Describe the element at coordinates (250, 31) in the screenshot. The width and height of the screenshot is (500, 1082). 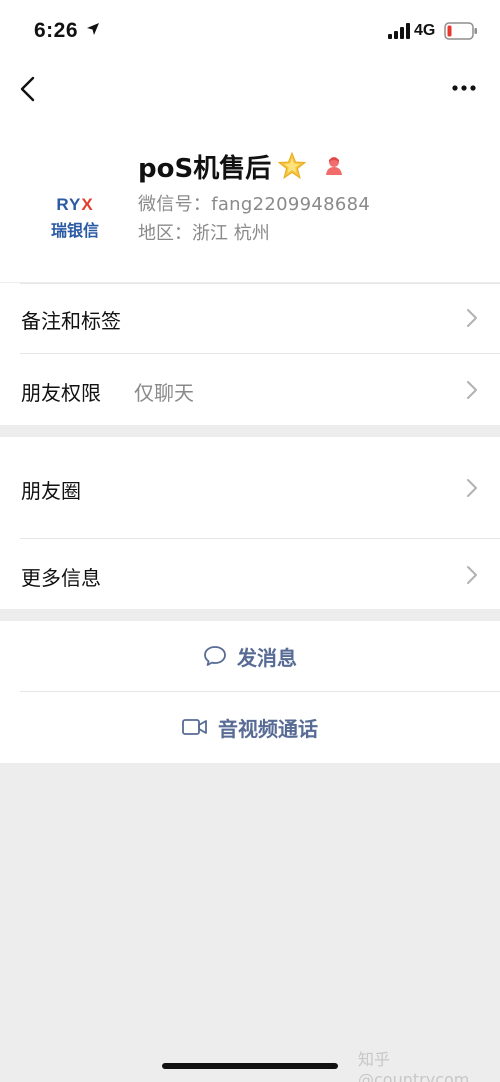
I see `status-bar: 6:26 4G` at that location.